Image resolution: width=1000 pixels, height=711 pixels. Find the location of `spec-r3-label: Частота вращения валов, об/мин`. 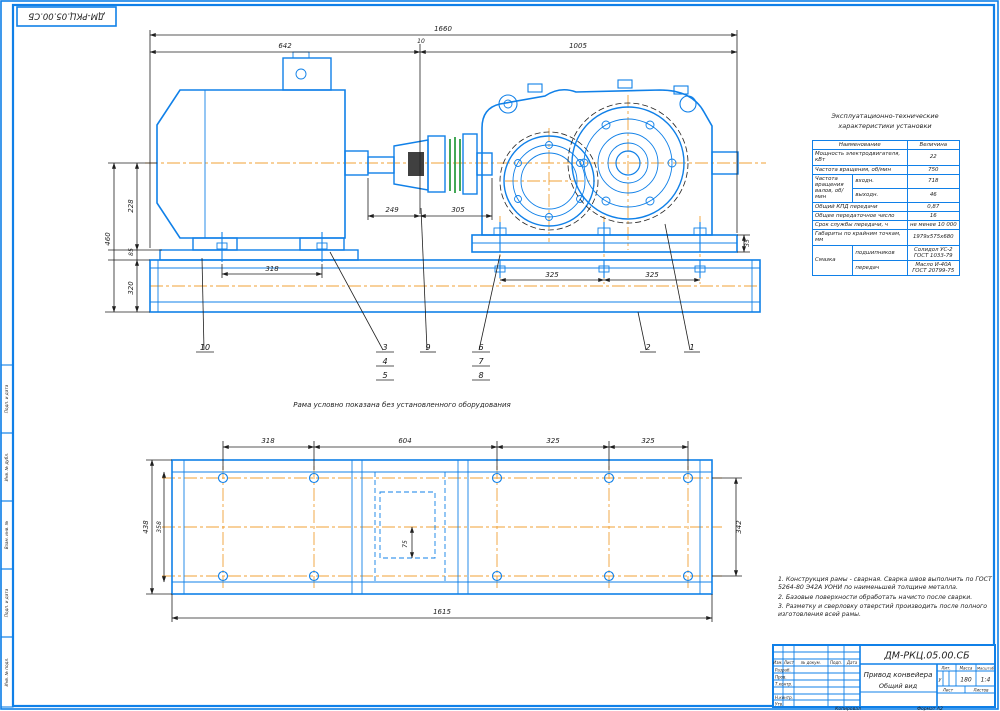

spec-r3-label: Частота вращения валов, об/мин is located at coordinates (832, 188).